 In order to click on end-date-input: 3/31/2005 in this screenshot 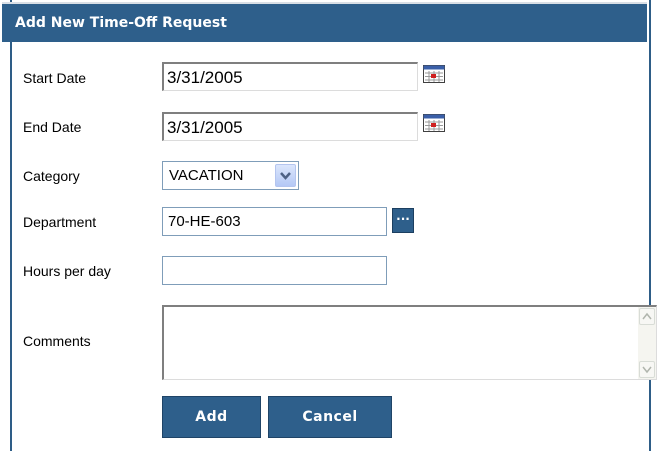, I will do `click(290, 126)`.